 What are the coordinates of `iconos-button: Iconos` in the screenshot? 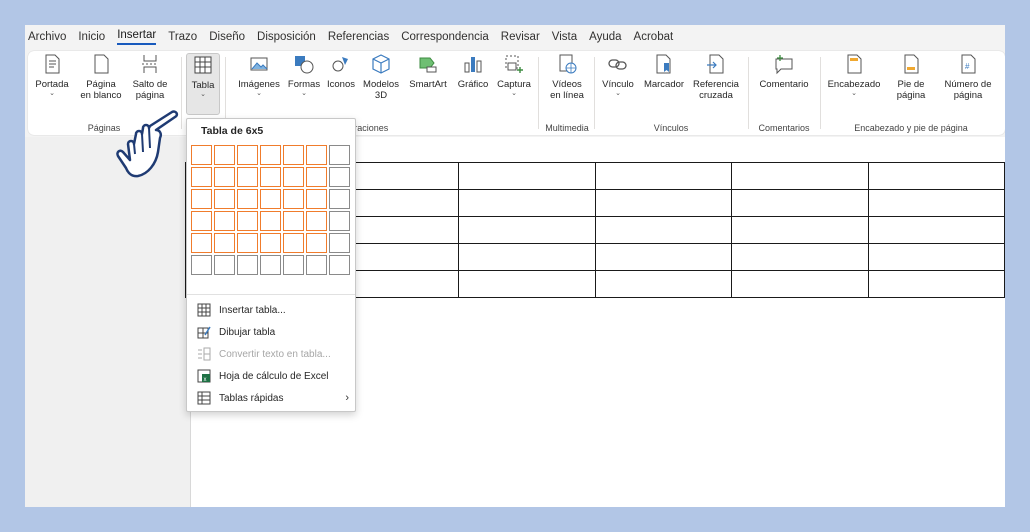 It's located at (341, 84).